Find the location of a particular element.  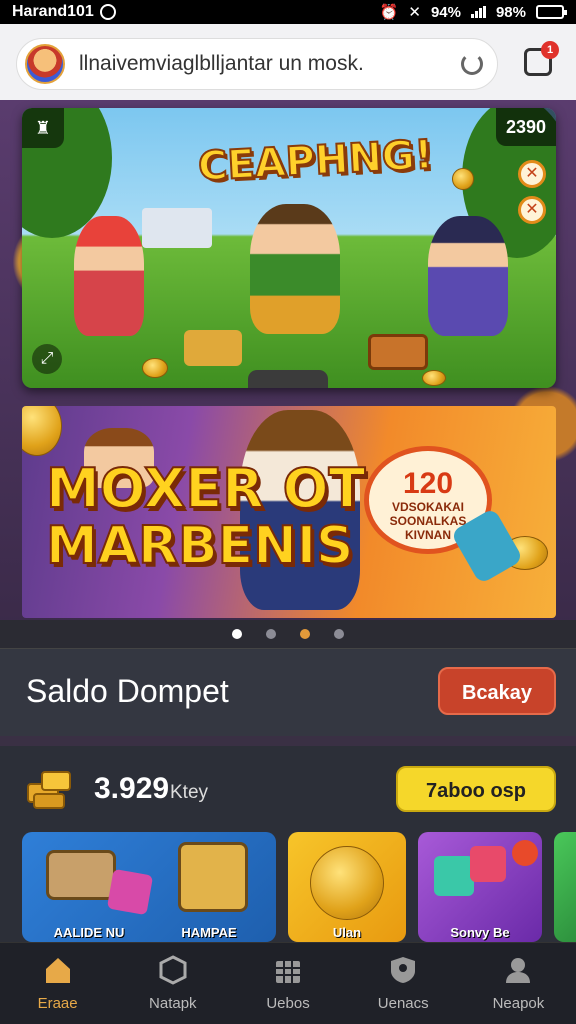

cube-icon is located at coordinates (173, 970).